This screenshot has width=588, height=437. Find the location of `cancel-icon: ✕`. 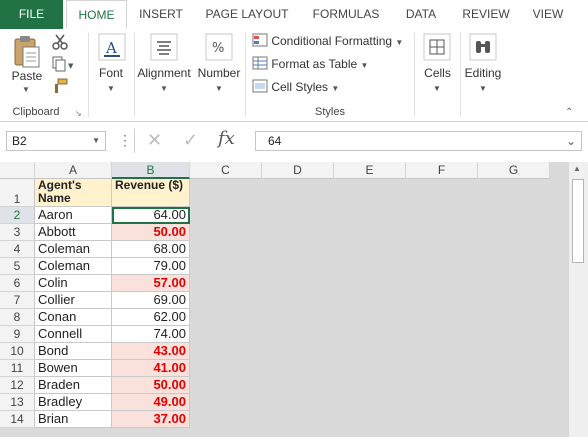

cancel-icon: ✕ is located at coordinates (154, 140).